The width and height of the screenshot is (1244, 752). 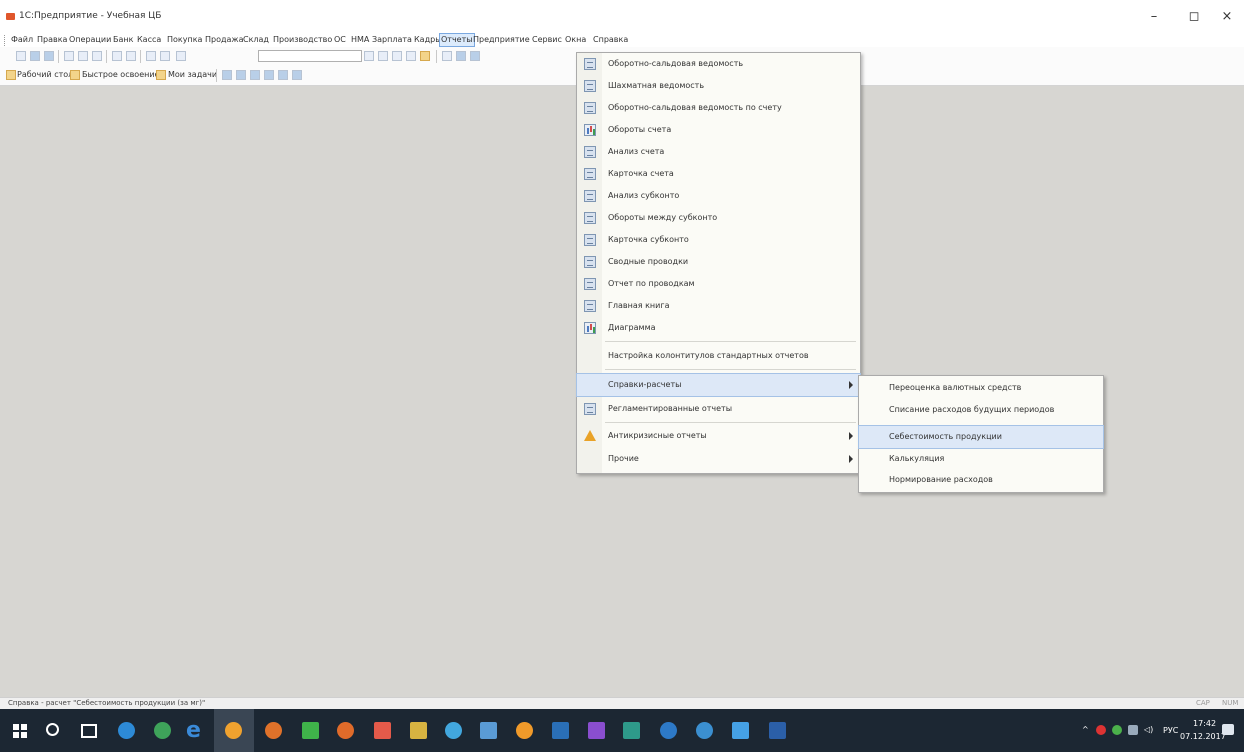 What do you see at coordinates (151, 56) in the screenshot?
I see `add-icon` at bounding box center [151, 56].